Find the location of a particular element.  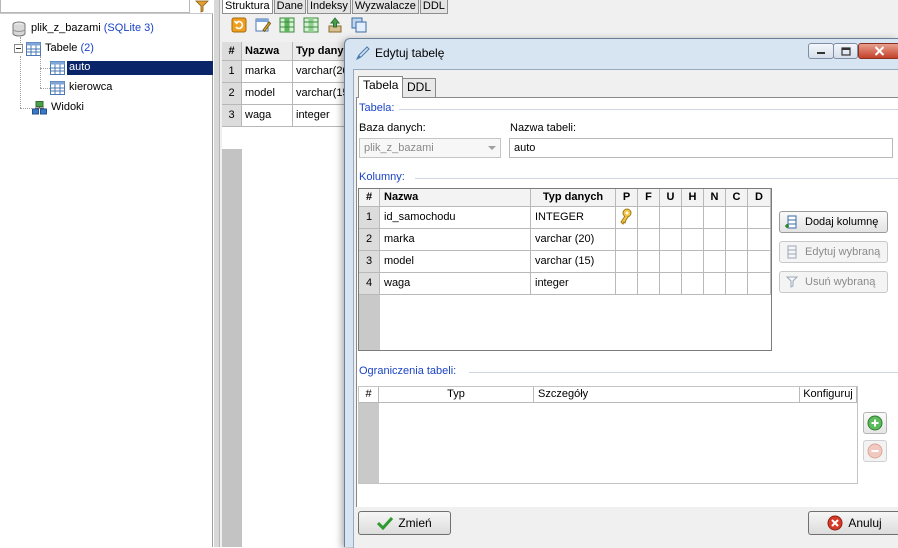

table-name-input is located at coordinates (701, 148).